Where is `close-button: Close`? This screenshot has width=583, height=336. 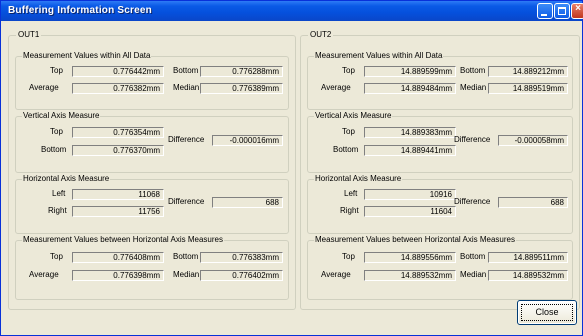 close-button: Close is located at coordinates (547, 312).